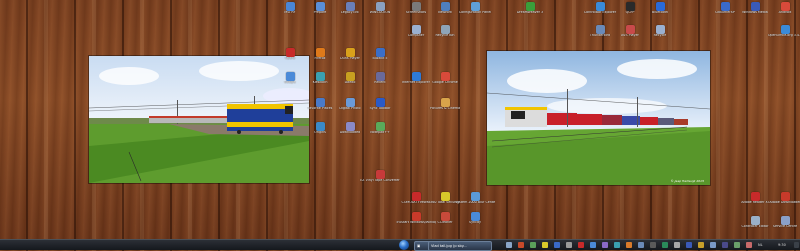 The image size is (800, 251). I want to click on desktop-shortcut-i4: WINSTATION, so click(380, 12).